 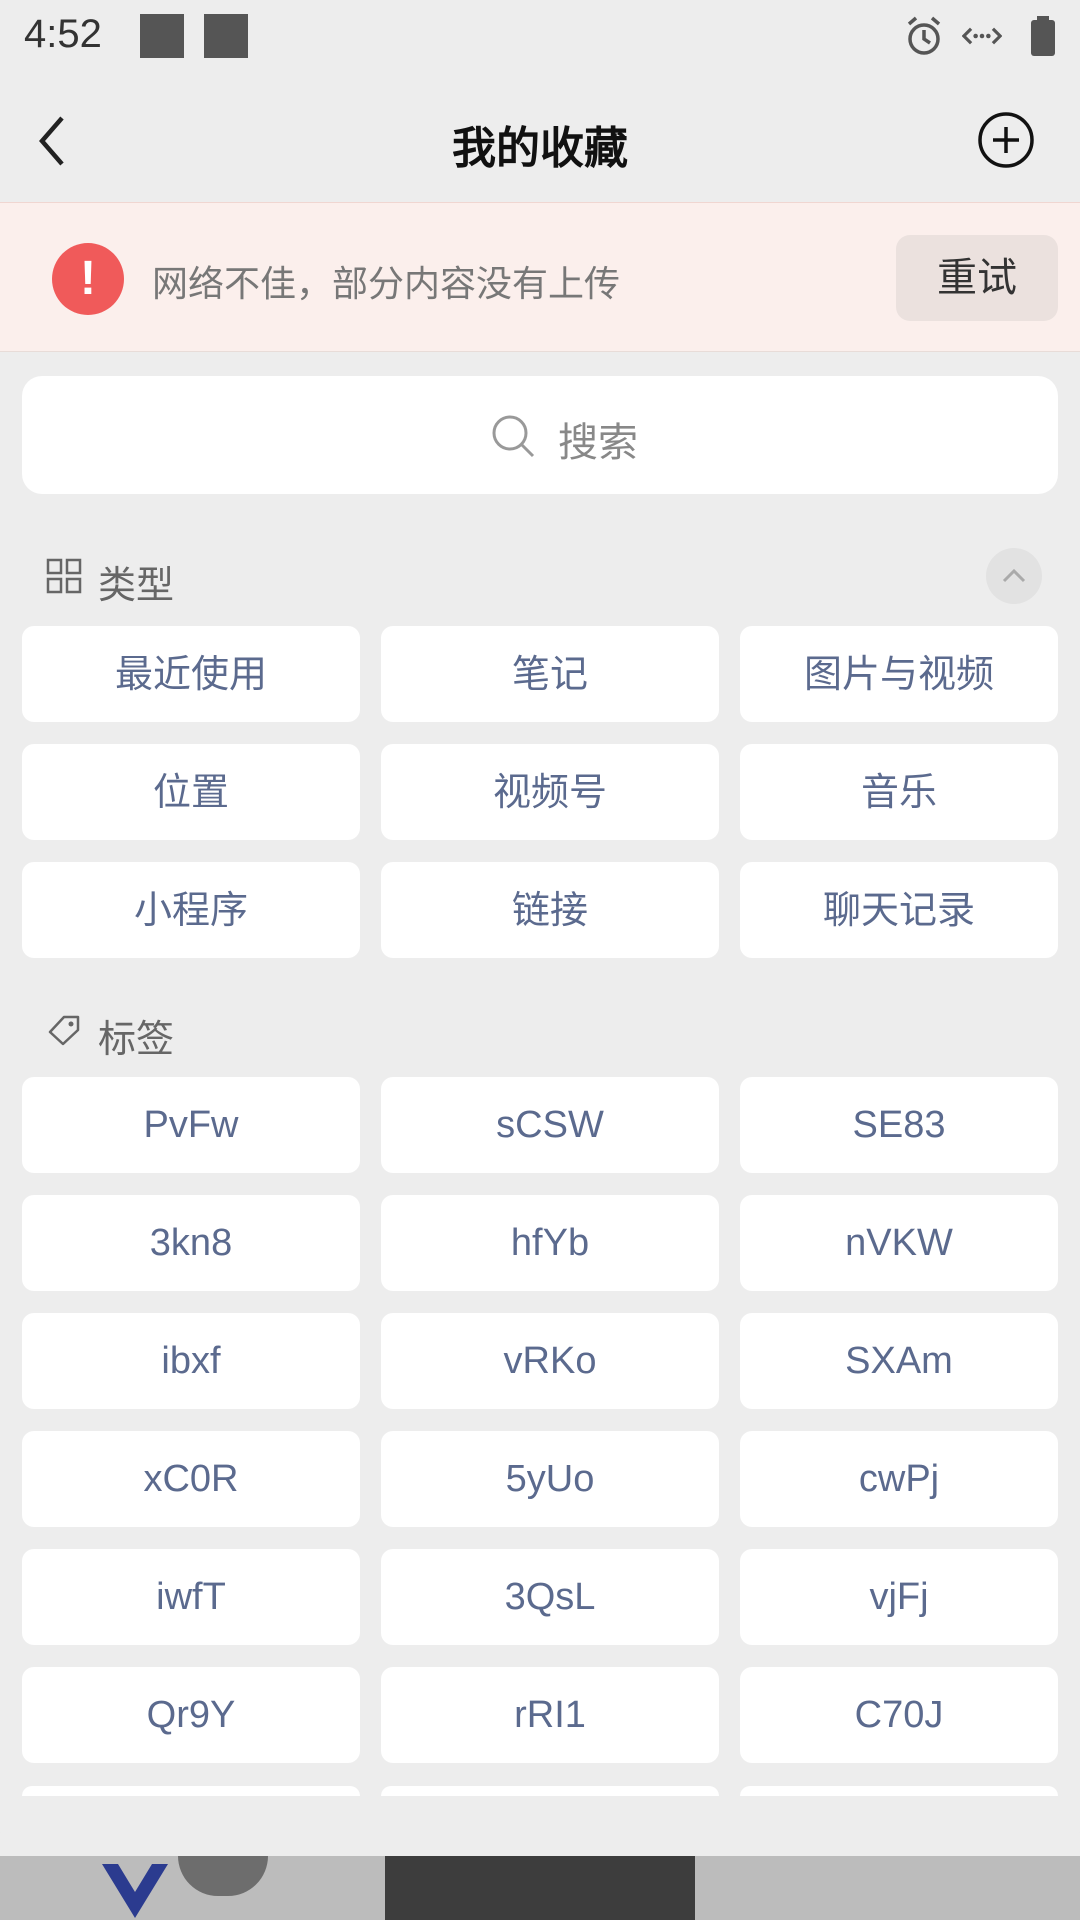 What do you see at coordinates (540, 40) in the screenshot?
I see `status-bar: 4:52` at bounding box center [540, 40].